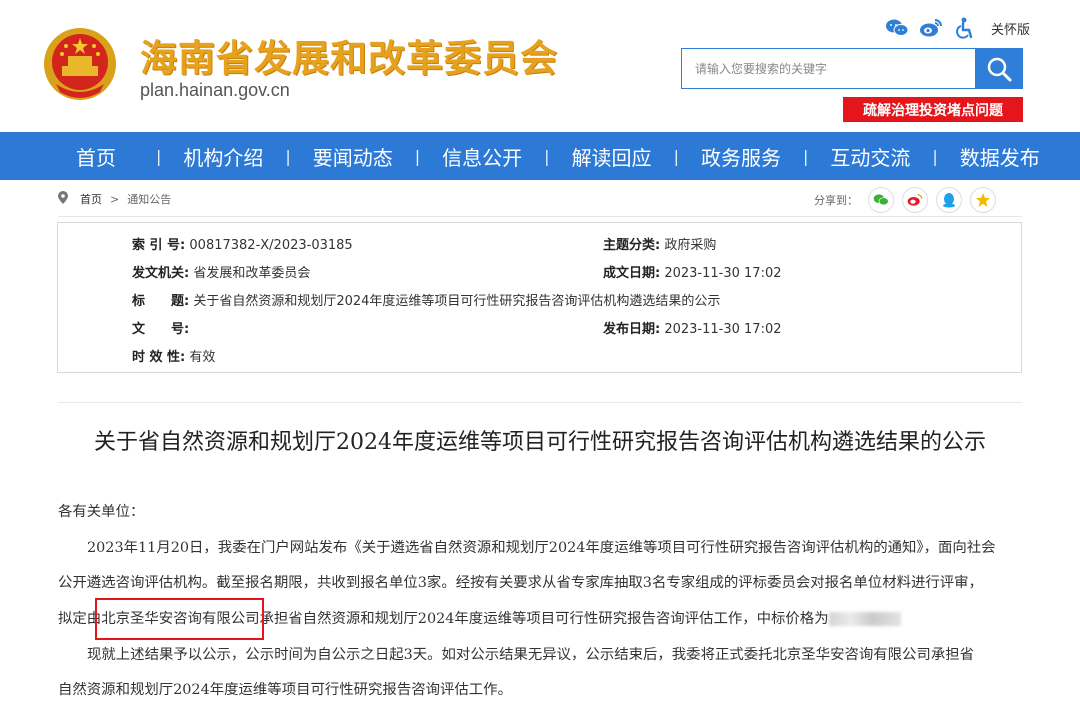 This screenshot has width=1080, height=710. I want to click on accessibility-icon, so click(965, 28).